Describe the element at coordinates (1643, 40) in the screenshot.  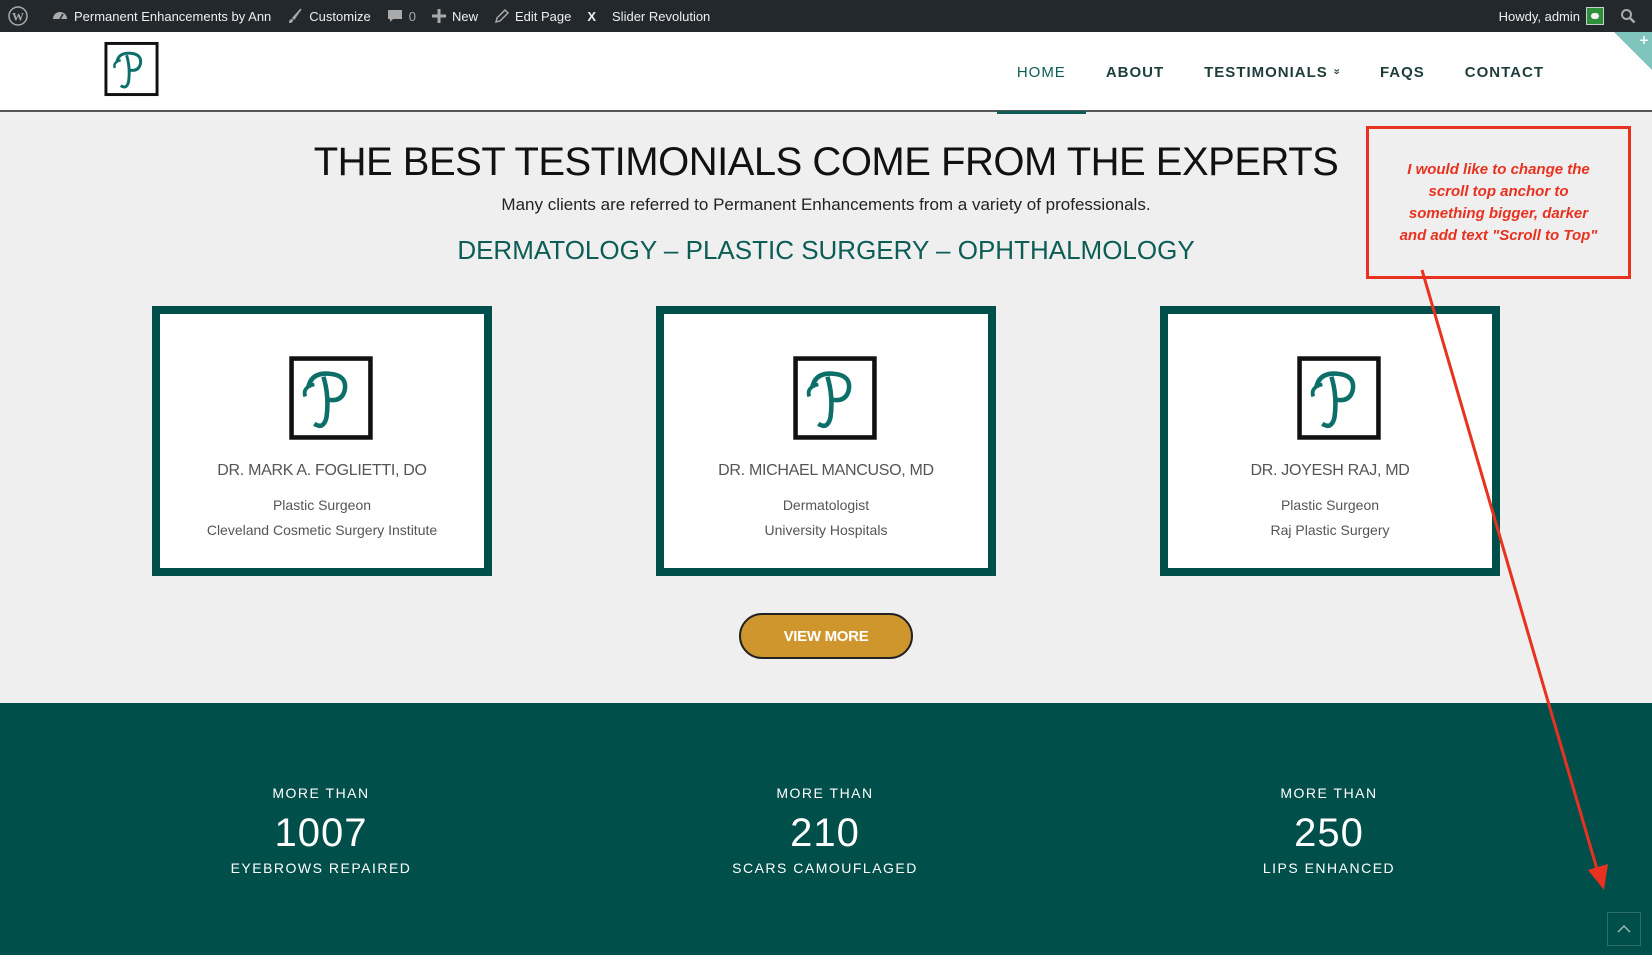
I see `plus-icon: +` at that location.